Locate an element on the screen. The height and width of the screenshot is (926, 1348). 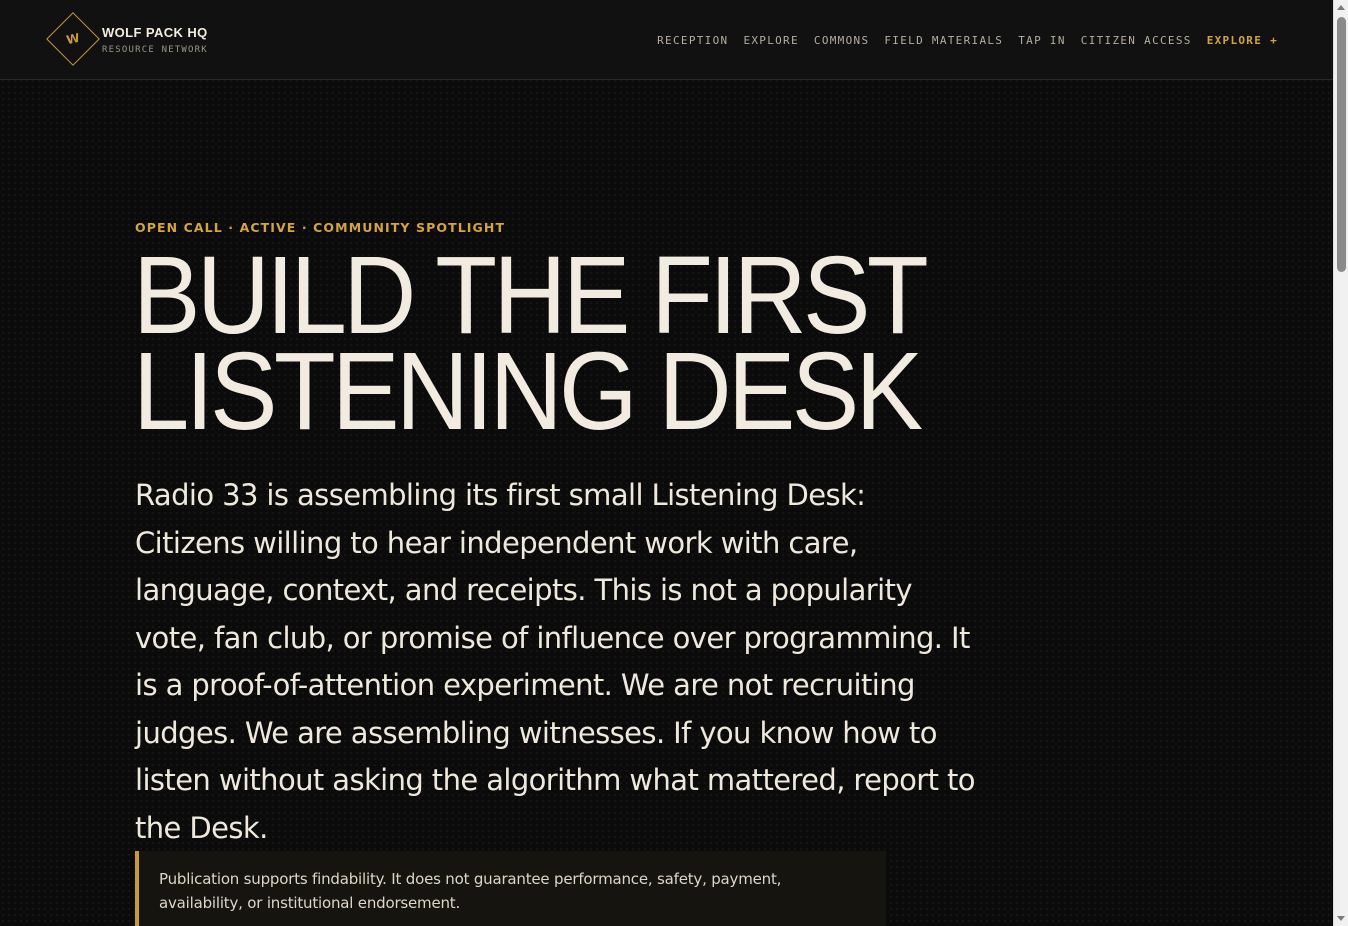
logo-link: W WOLF PACK HQ RESOURCE NETWORK is located at coordinates (130, 40).